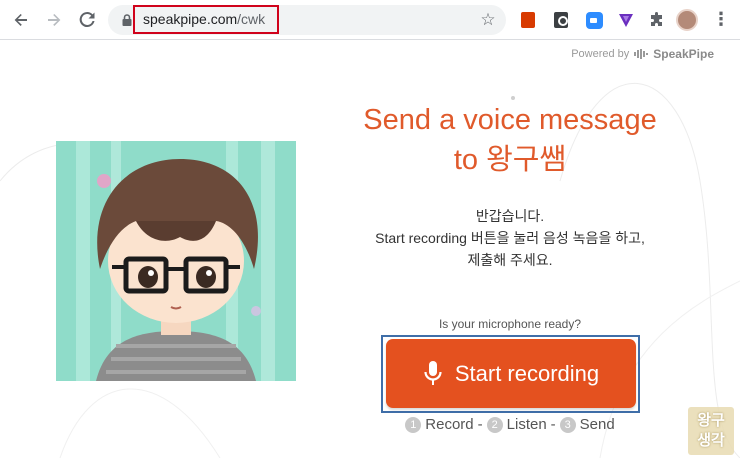 This screenshot has width=740, height=458. Describe the element at coordinates (510, 120) in the screenshot. I see `title-line-1: Send a voice message` at that location.